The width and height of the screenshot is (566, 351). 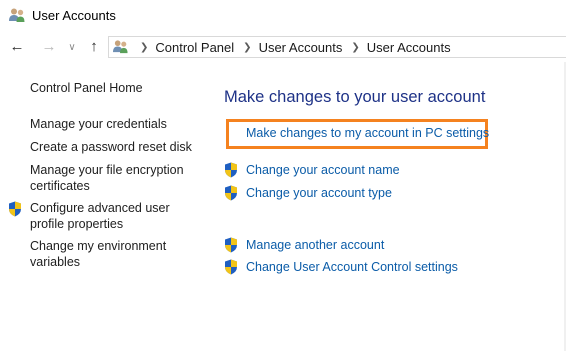 I want to click on back-arrow-icon: ←, so click(x=17, y=47).